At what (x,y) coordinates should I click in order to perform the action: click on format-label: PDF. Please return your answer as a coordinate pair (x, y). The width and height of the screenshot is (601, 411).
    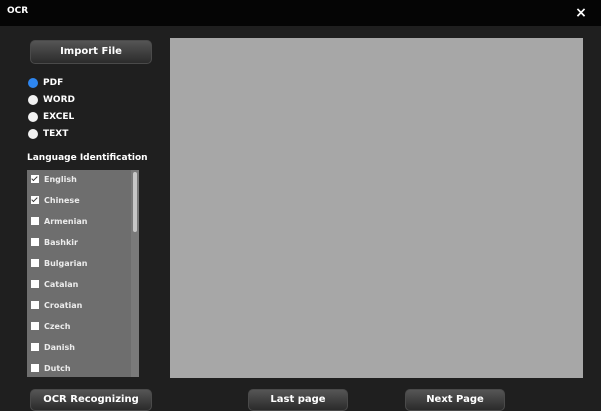
    Looking at the image, I should click on (53, 82).